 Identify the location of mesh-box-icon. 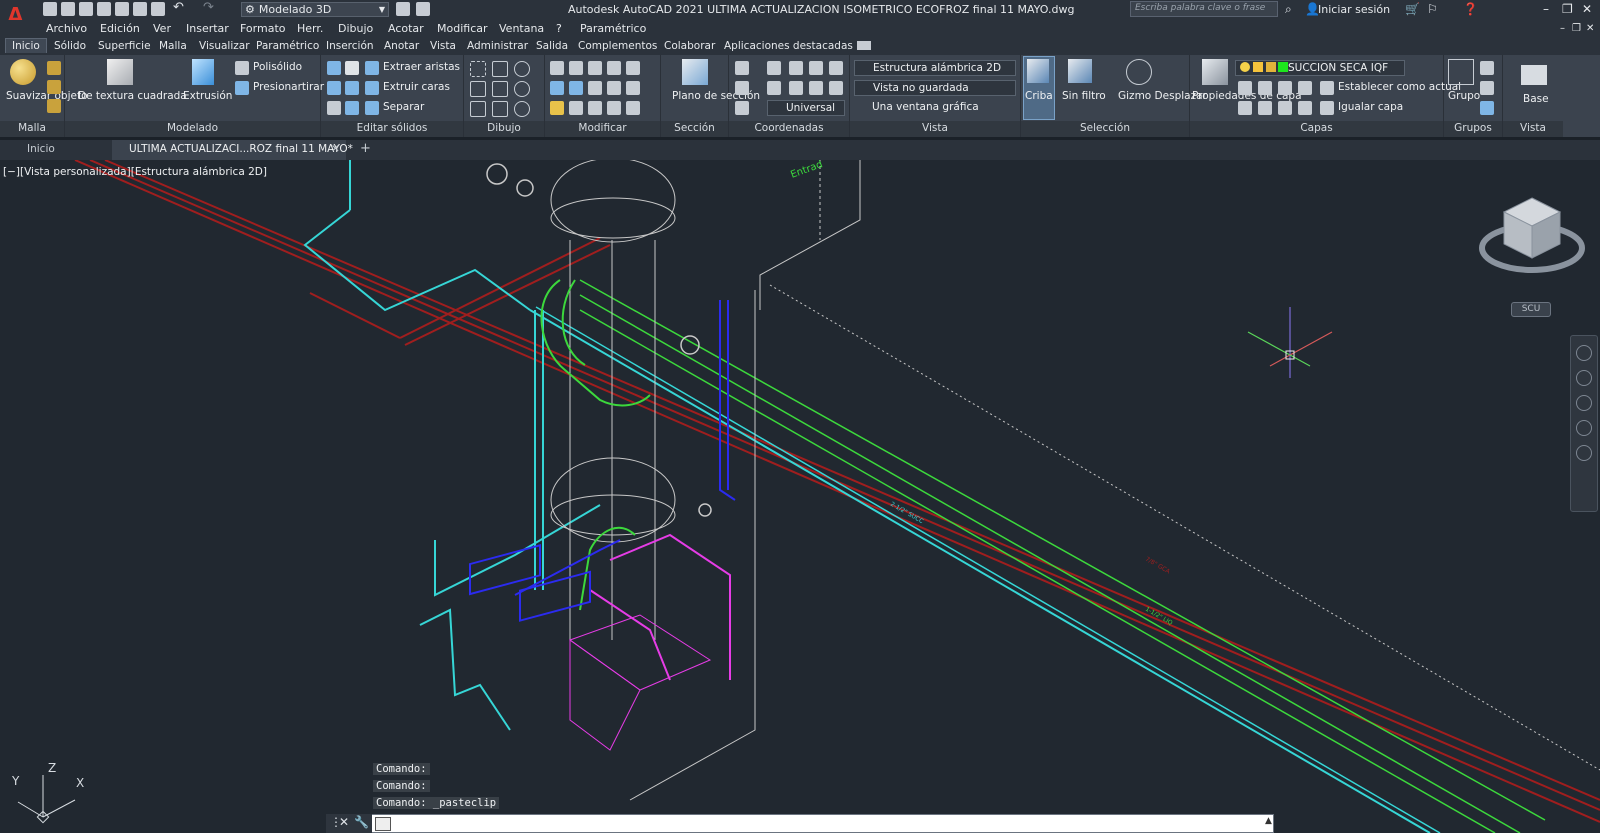
(54, 87).